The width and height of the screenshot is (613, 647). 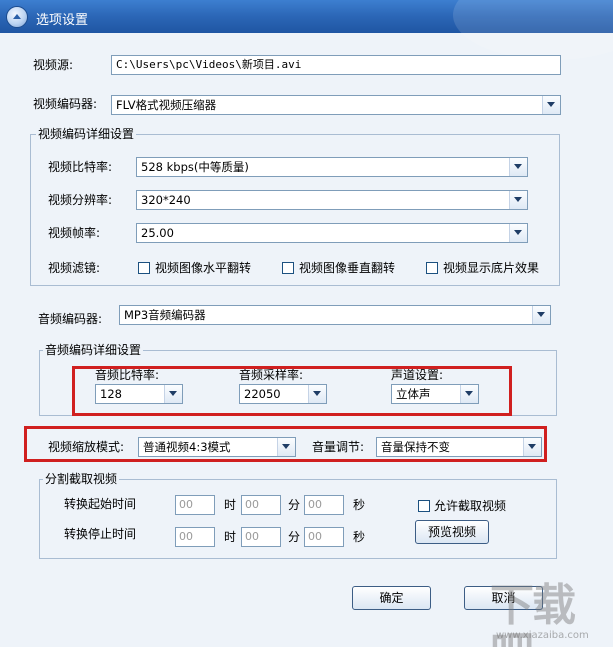 What do you see at coordinates (533, 30) in the screenshot?
I see `title-bar-decoration` at bounding box center [533, 30].